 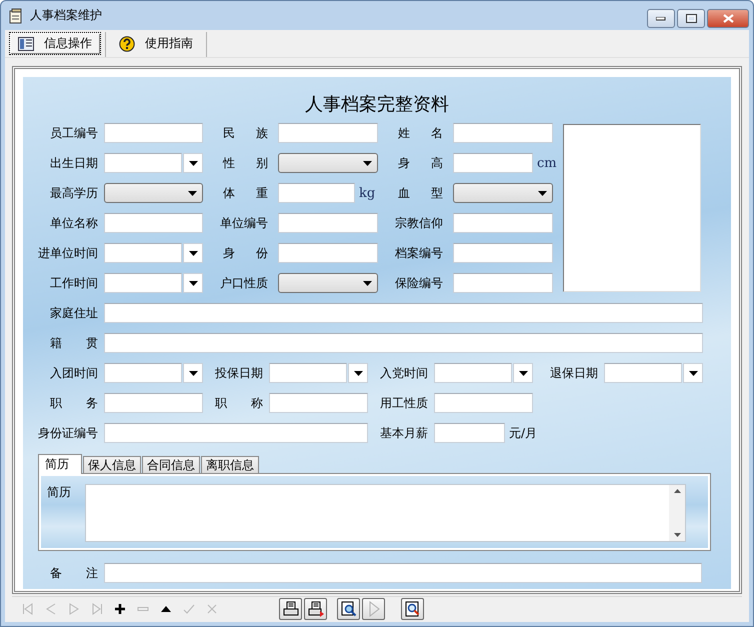 What do you see at coordinates (230, 464) in the screenshot?
I see `tab: 离职信息` at bounding box center [230, 464].